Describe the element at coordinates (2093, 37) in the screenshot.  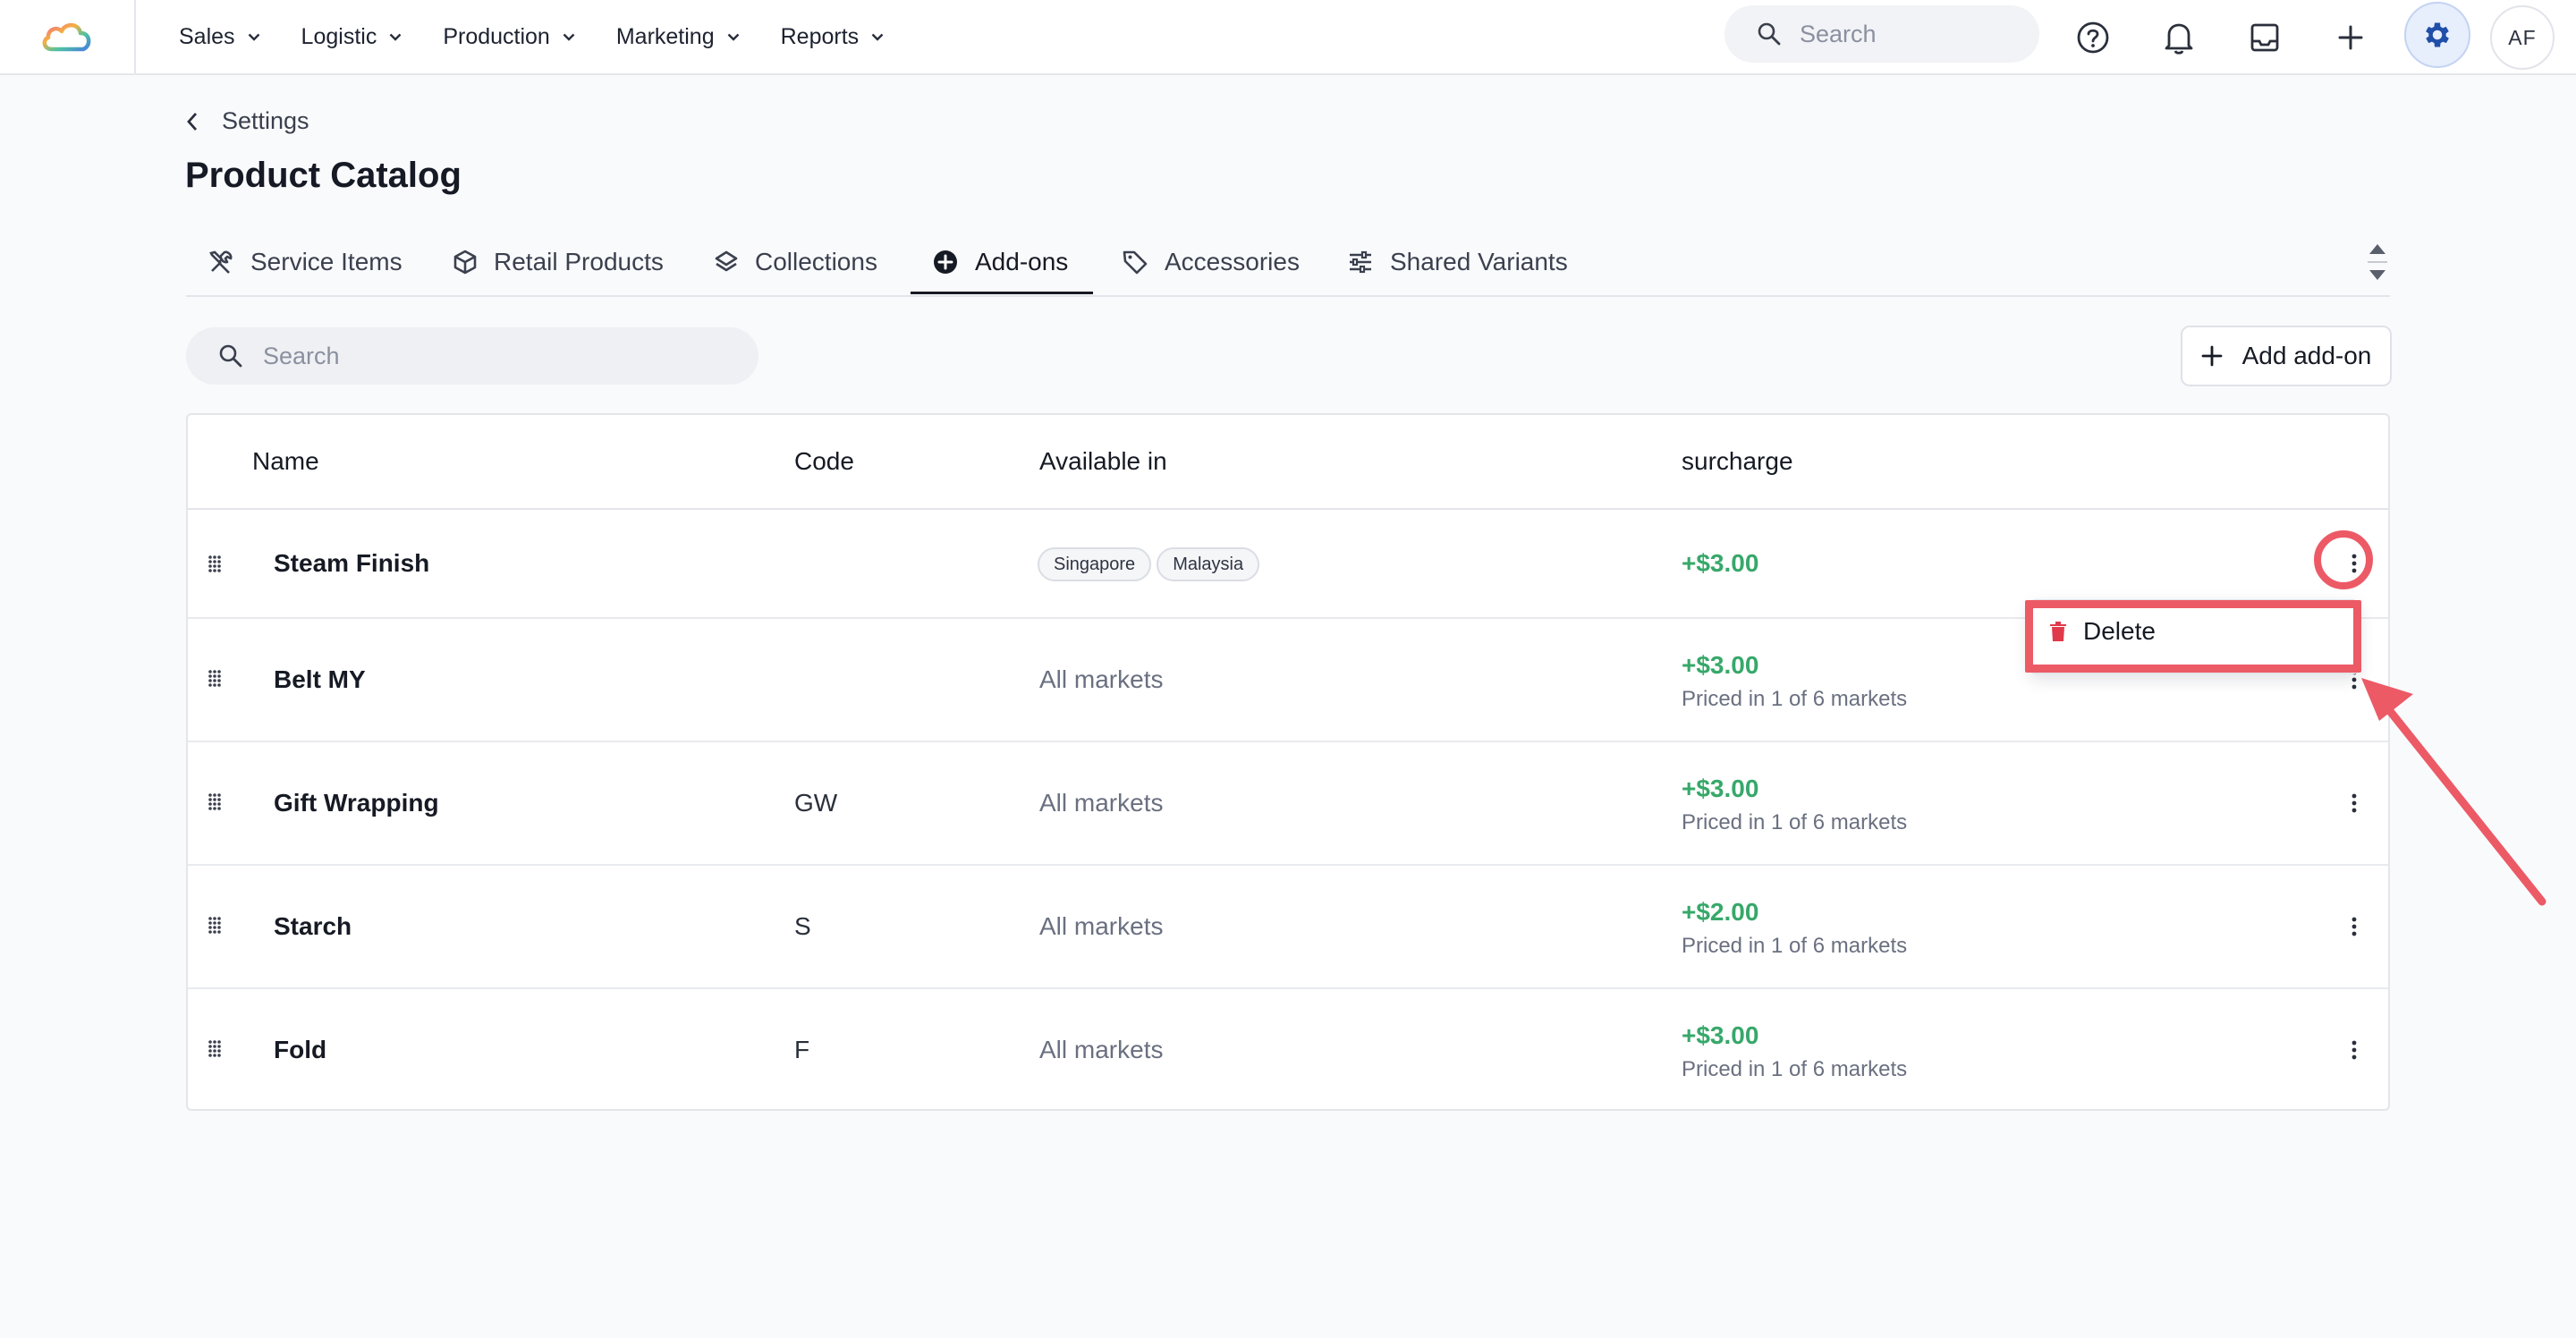
I see `help-button` at that location.